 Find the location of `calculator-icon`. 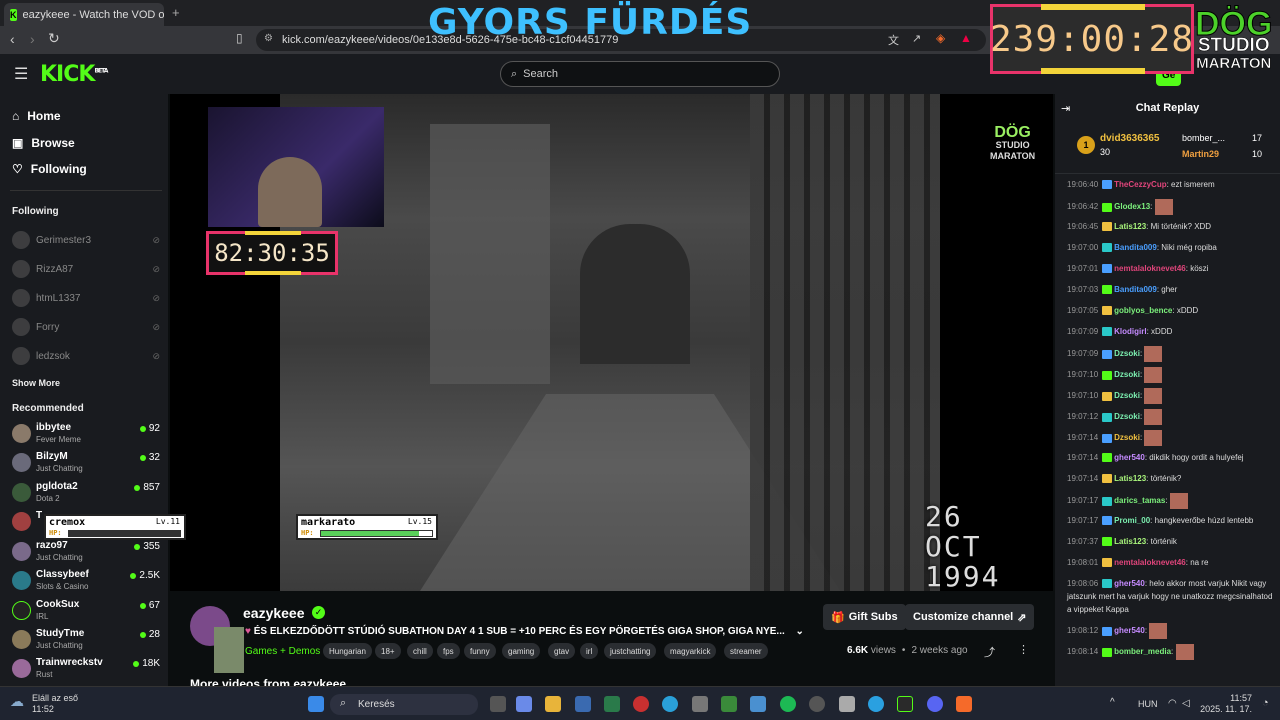

calculator-icon is located at coordinates (847, 704).